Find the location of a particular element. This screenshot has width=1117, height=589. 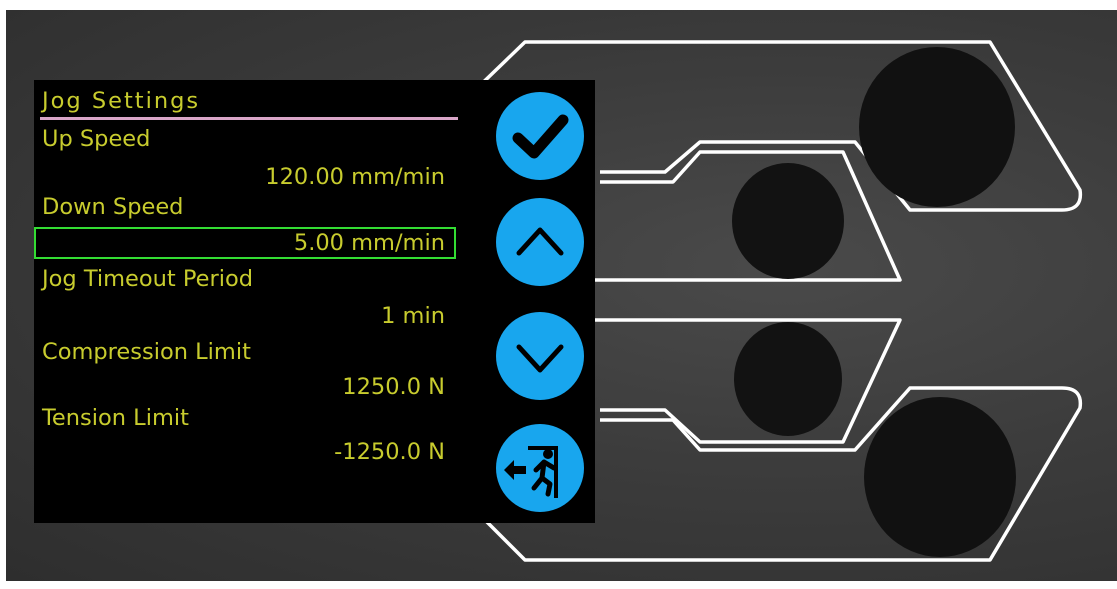

exit-icon is located at coordinates (531, 472).